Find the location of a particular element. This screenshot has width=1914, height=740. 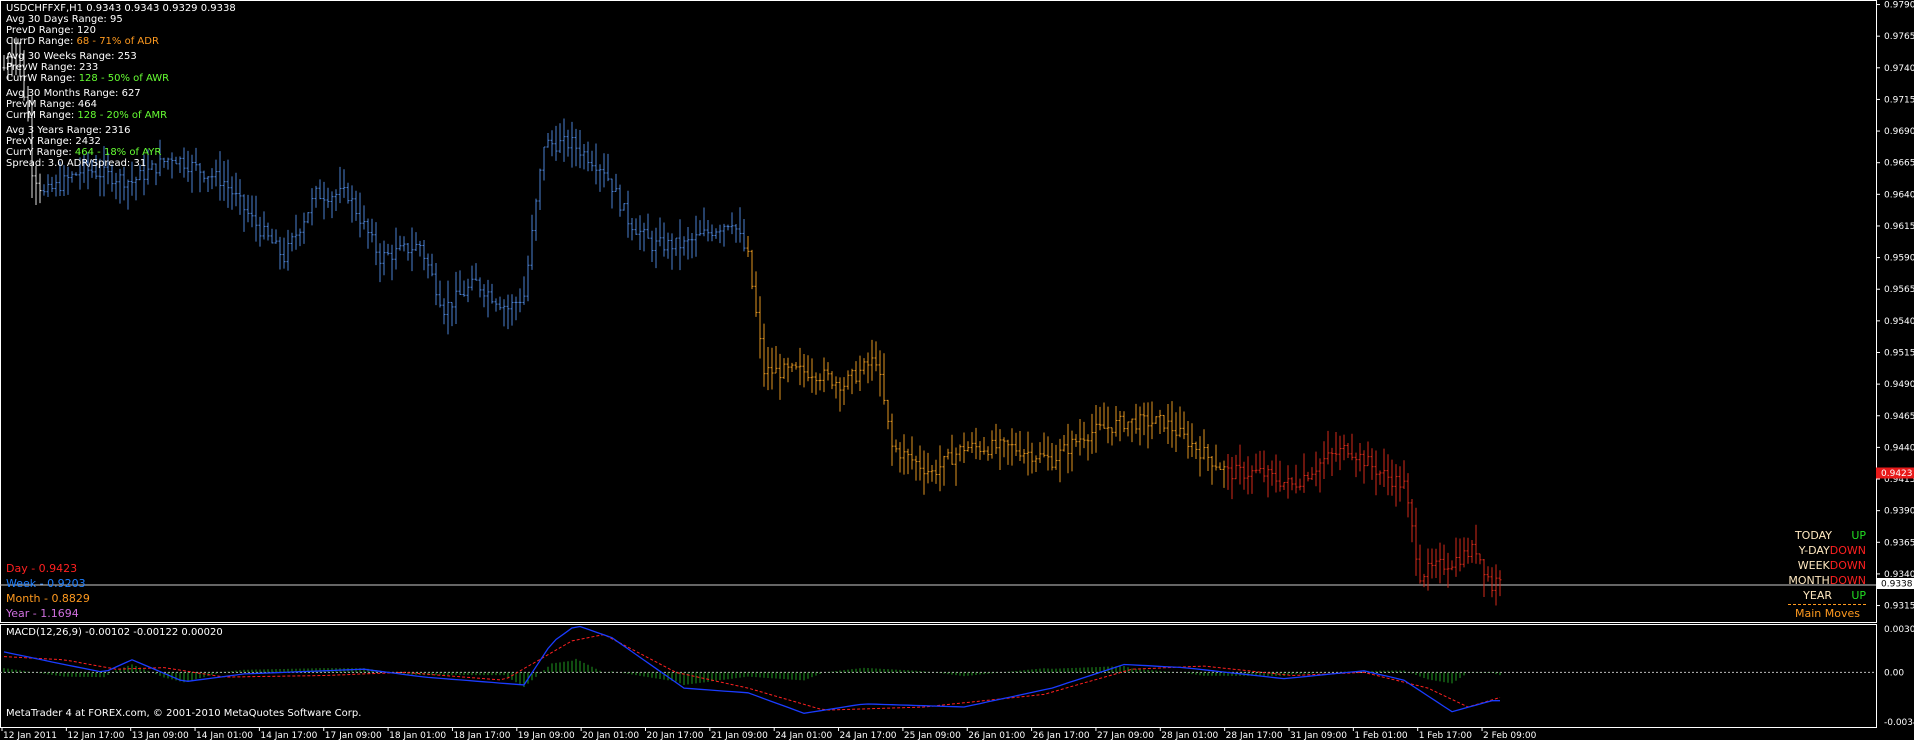

range-stat-label: PrevY Range: is located at coordinates (41, 141).